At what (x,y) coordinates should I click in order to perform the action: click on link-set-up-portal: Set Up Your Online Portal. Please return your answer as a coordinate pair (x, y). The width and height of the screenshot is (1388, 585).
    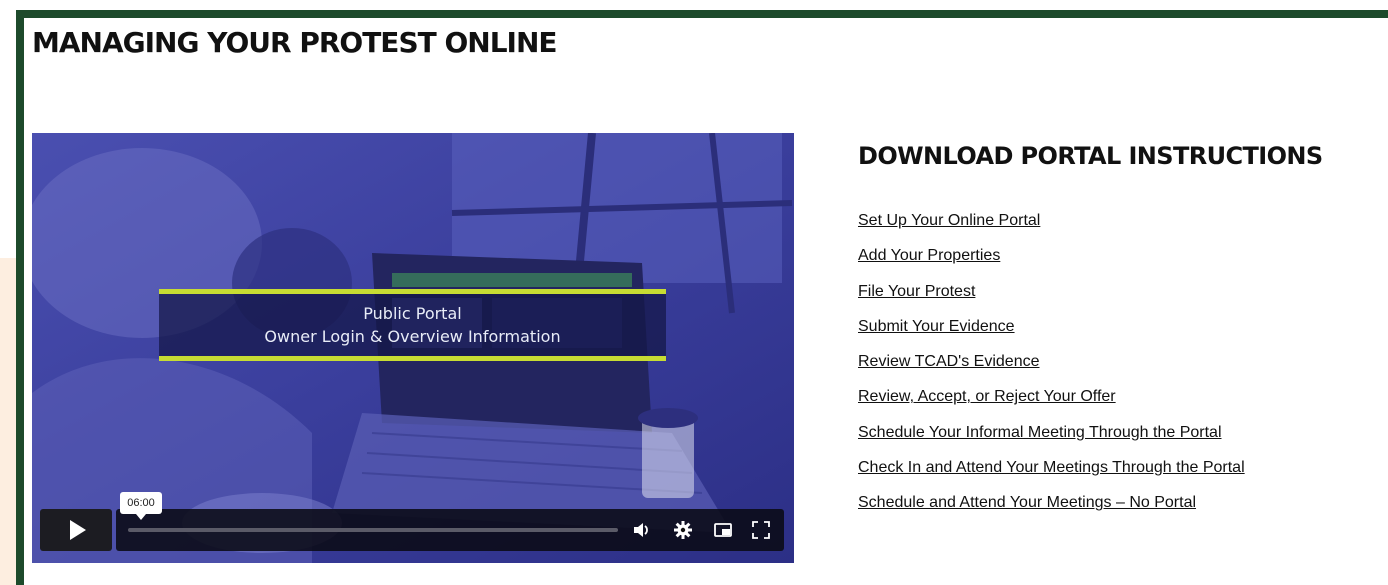
    Looking at the image, I should click on (949, 220).